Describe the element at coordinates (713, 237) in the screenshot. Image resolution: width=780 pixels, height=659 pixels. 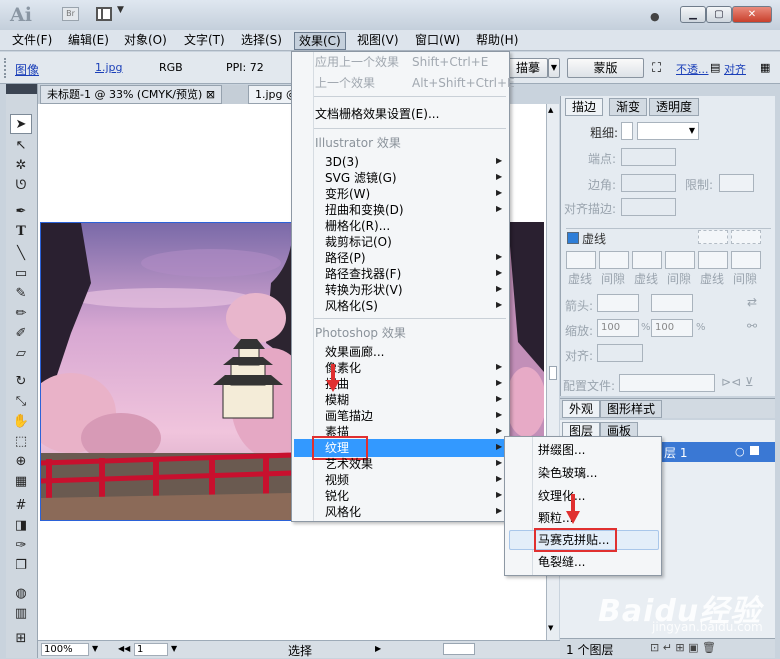
I see `dash-preserve-icon` at that location.